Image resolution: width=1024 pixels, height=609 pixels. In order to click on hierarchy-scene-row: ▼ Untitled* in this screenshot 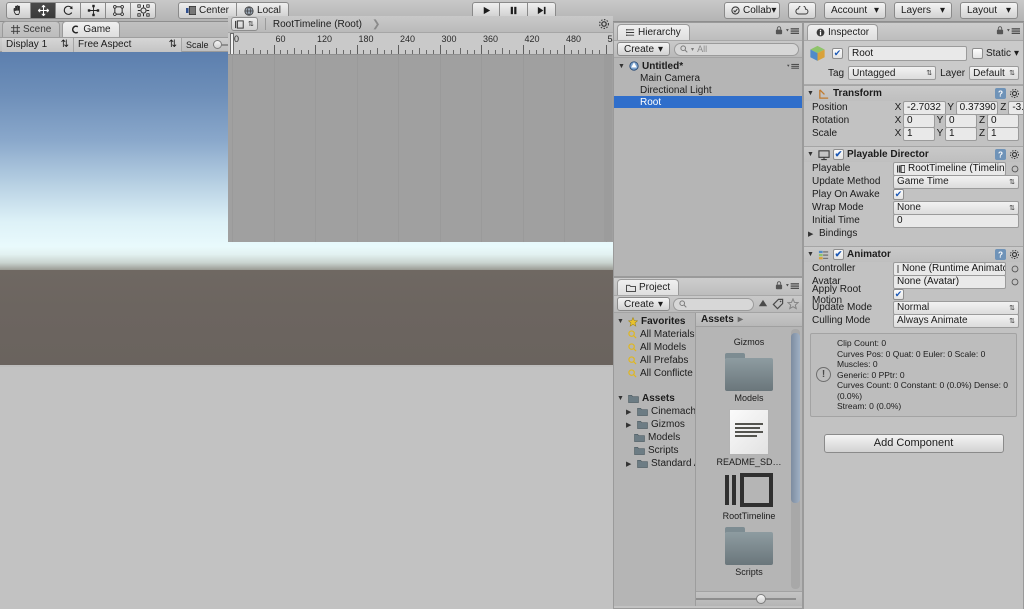, I will do `click(708, 66)`.